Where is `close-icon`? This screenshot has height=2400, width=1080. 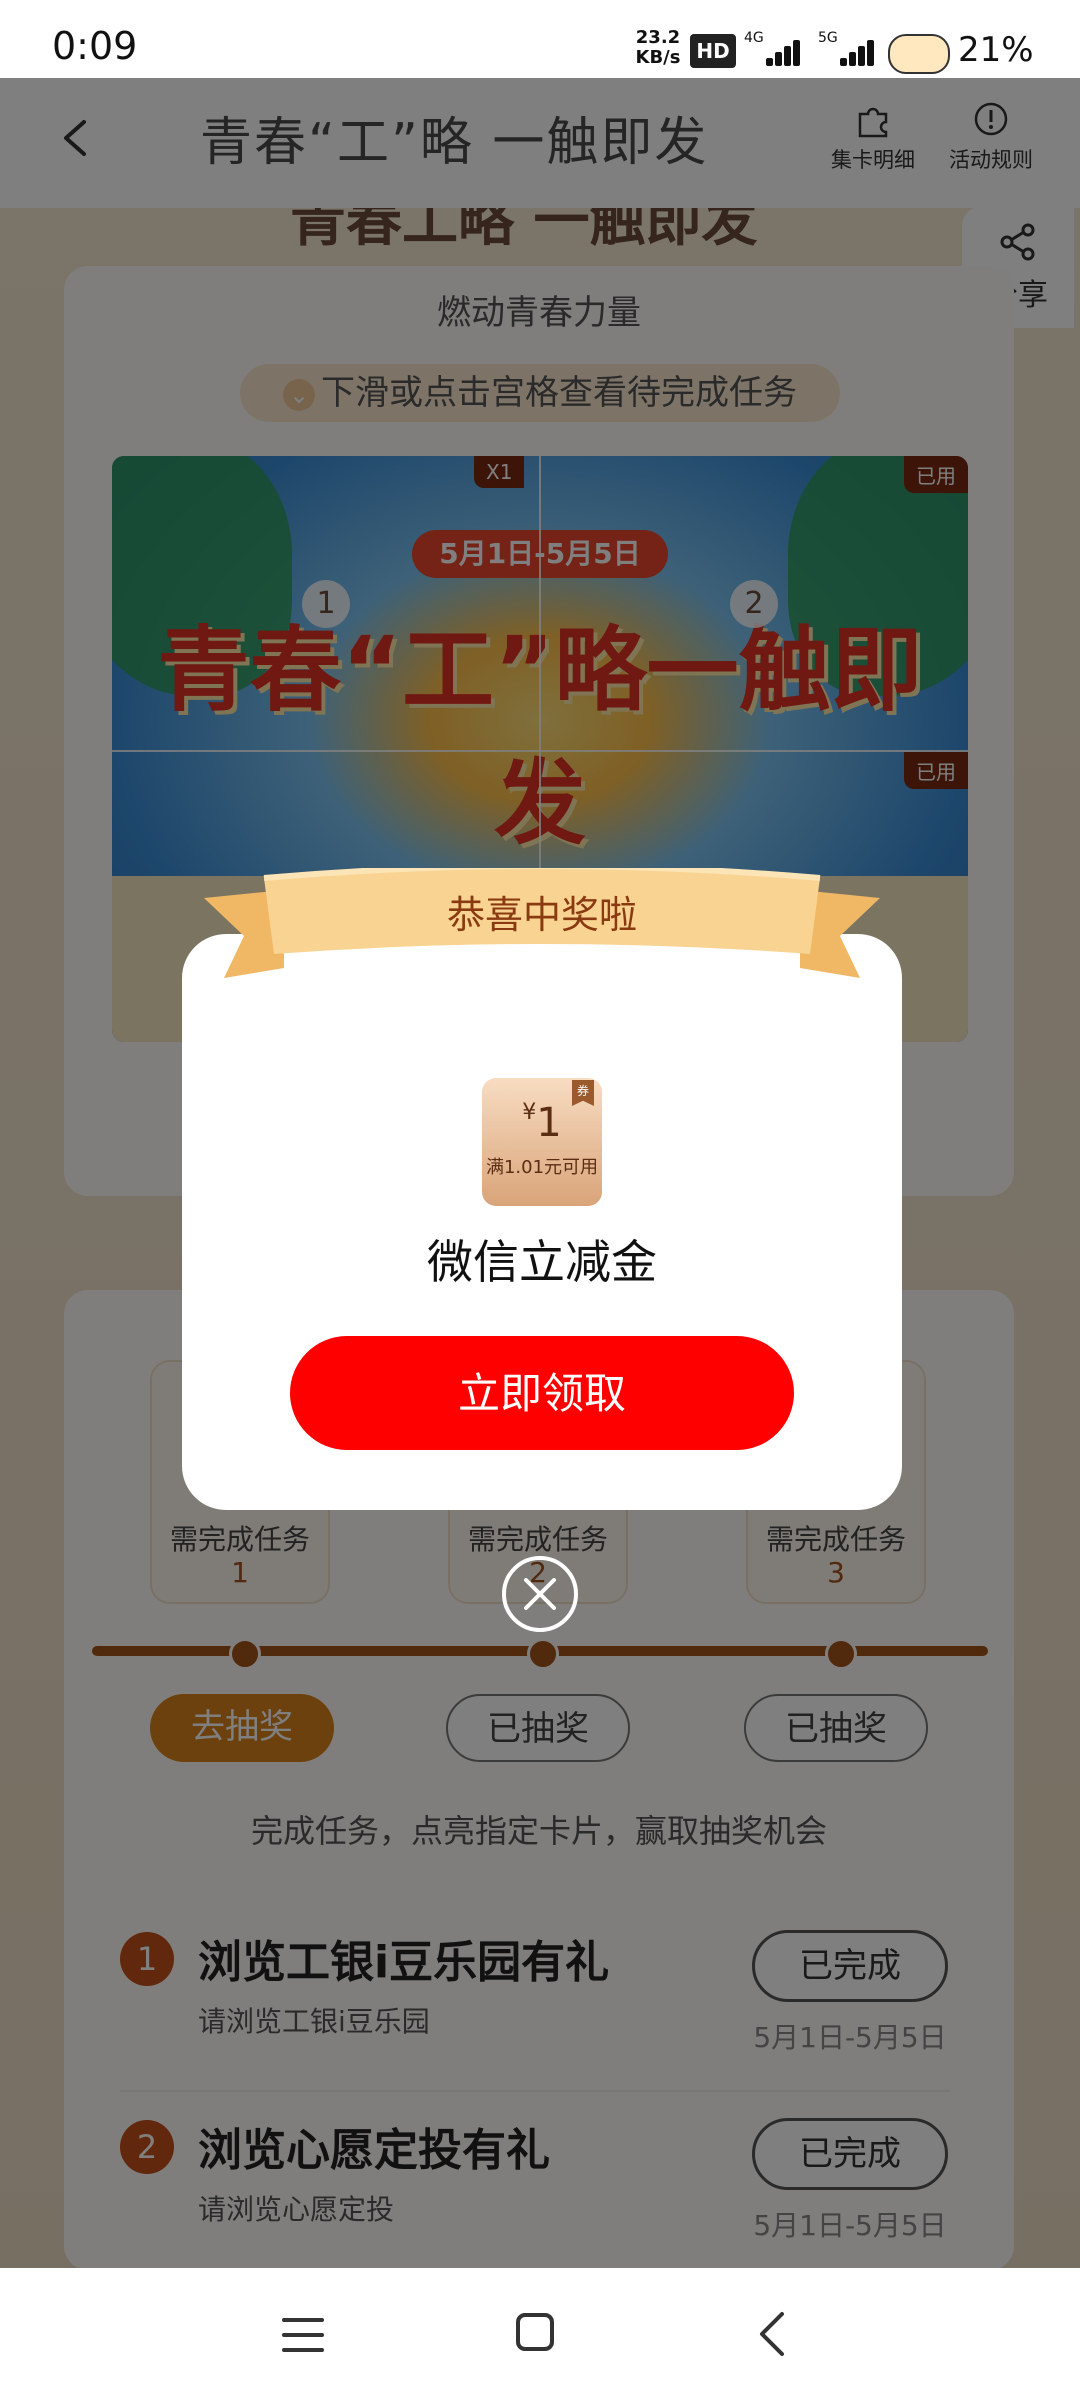 close-icon is located at coordinates (540, 1594).